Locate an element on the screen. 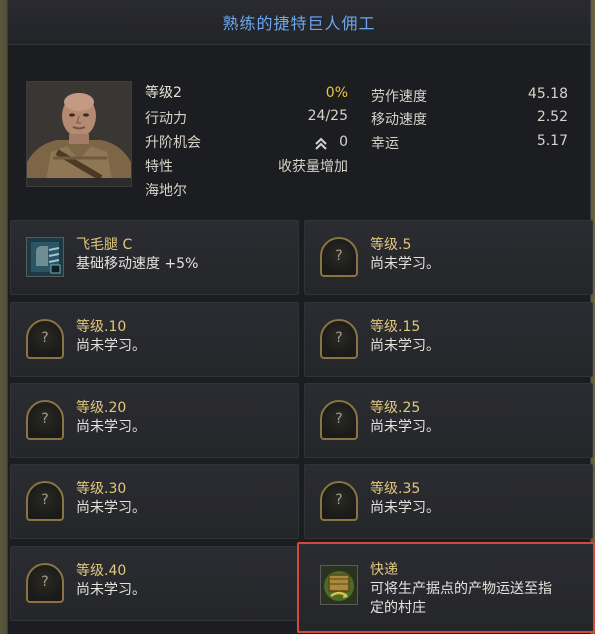 This screenshot has height=634, width=595. skill-title: 等级.15 is located at coordinates (395, 327).